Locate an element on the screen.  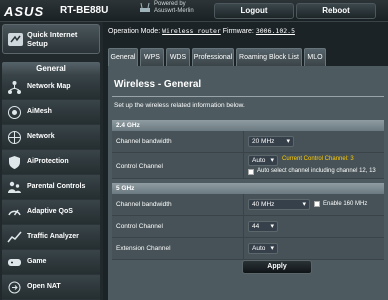
sidebar-item-network-map: Network Map is located at coordinates (51, 87).